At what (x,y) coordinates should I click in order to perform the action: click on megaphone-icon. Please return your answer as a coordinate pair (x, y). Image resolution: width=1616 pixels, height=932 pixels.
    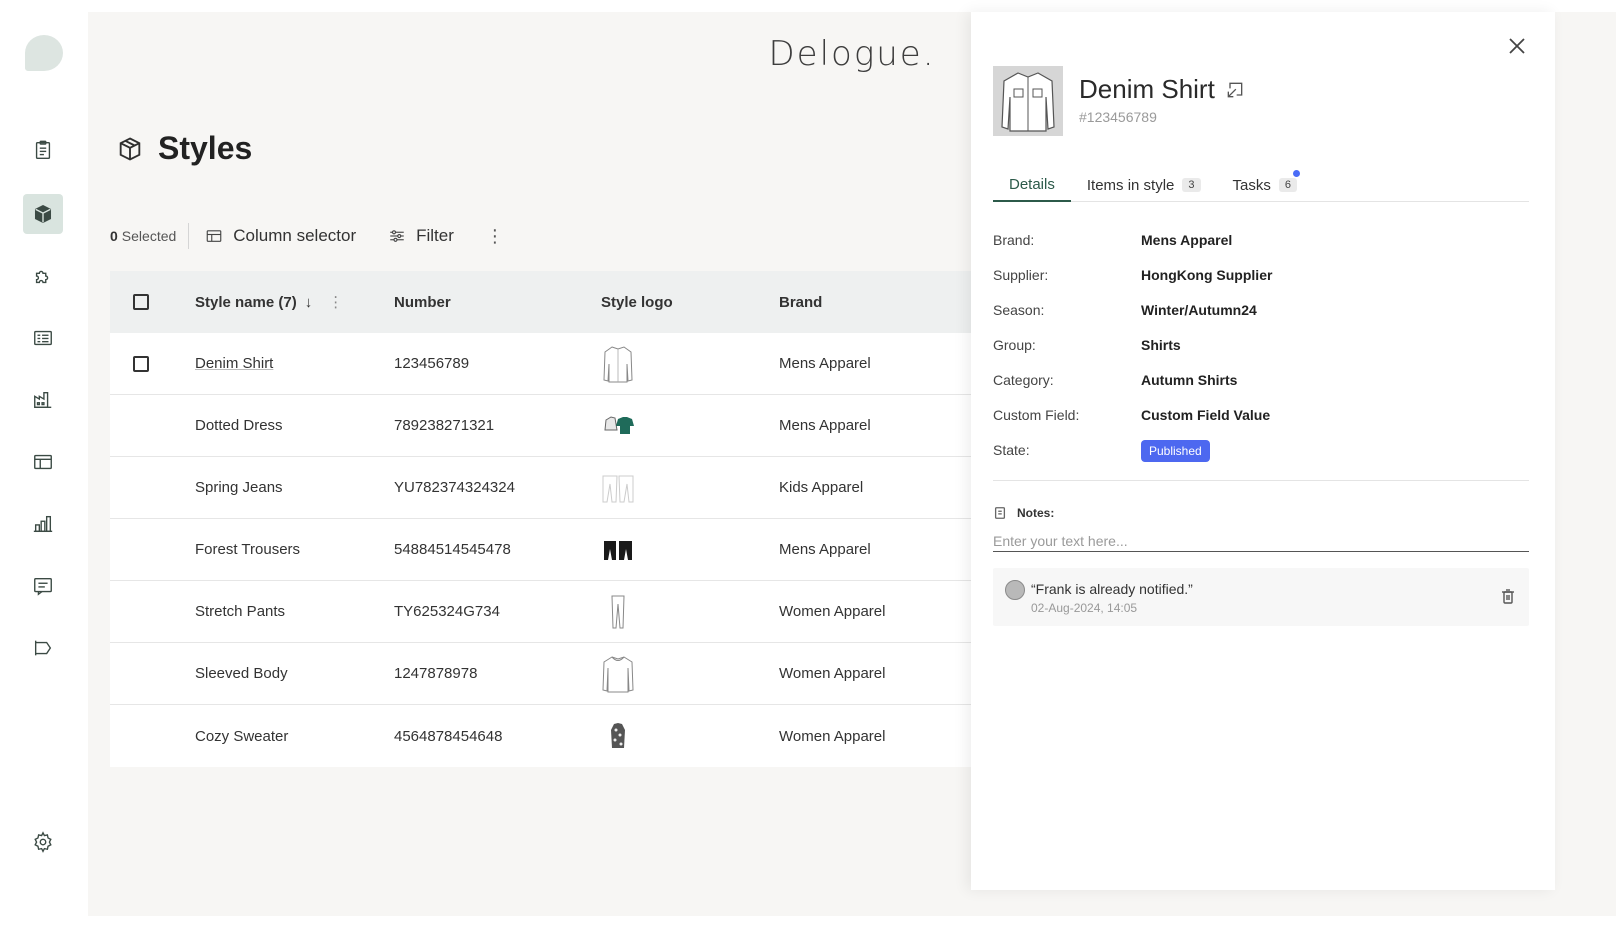
    Looking at the image, I should click on (43, 648).